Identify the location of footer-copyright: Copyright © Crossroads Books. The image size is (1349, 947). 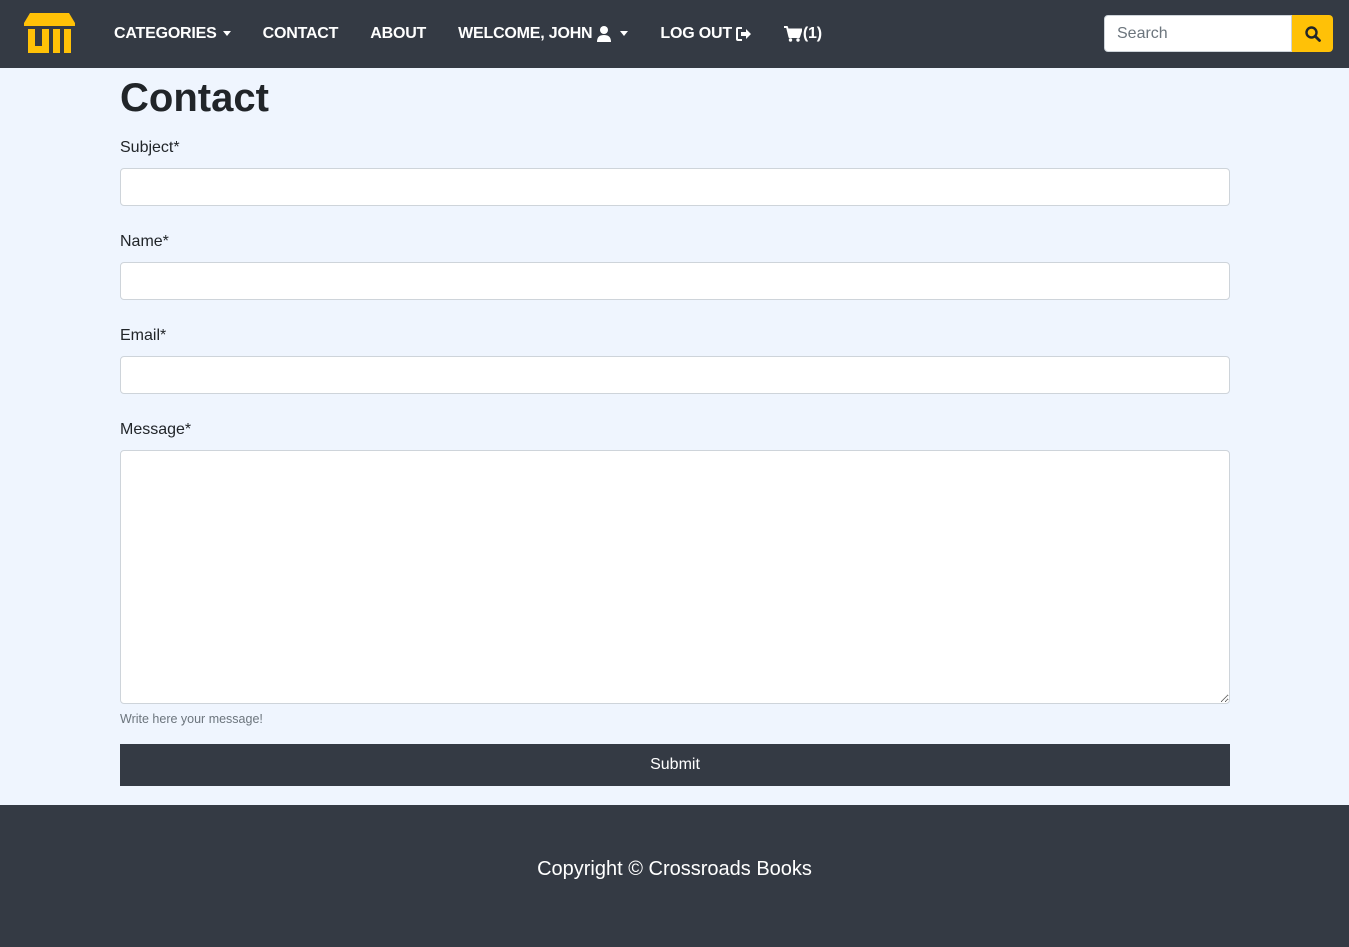
(674, 868).